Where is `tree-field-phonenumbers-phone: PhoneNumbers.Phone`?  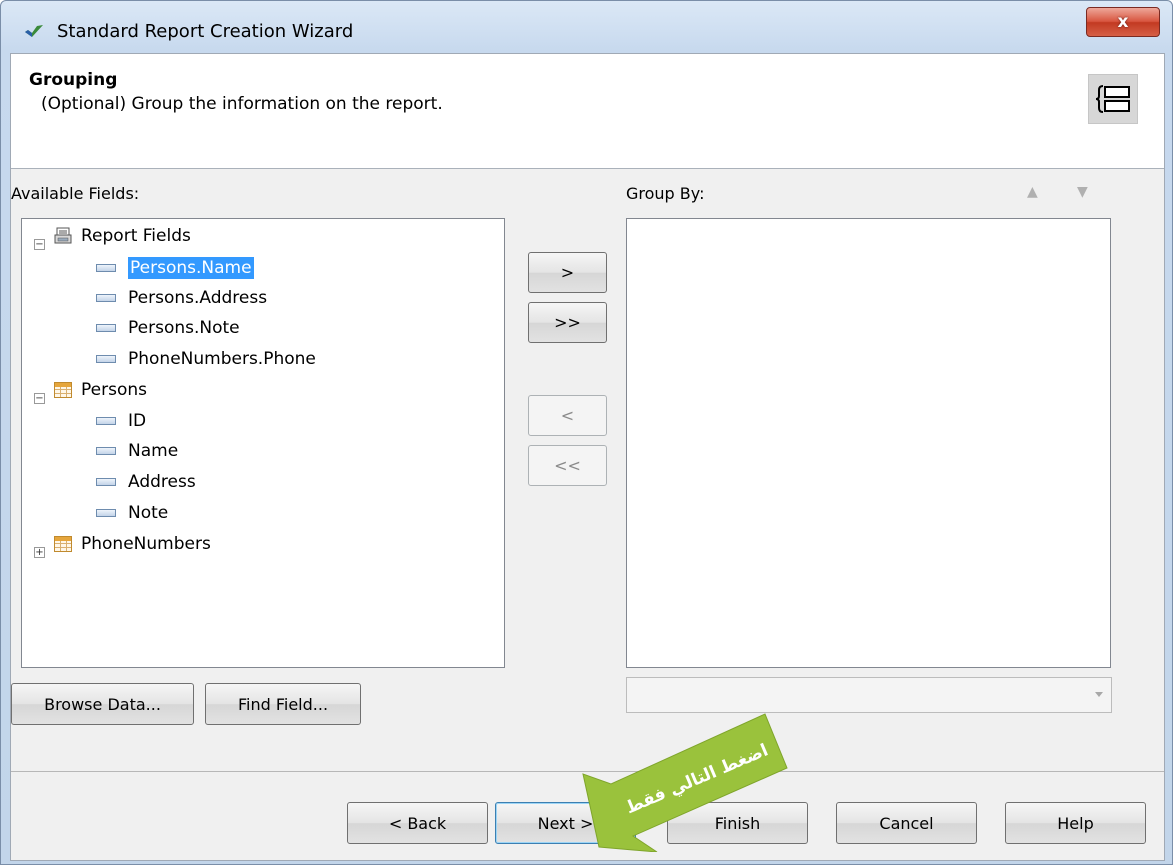 tree-field-phonenumbers-phone: PhoneNumbers.Phone is located at coordinates (206, 359).